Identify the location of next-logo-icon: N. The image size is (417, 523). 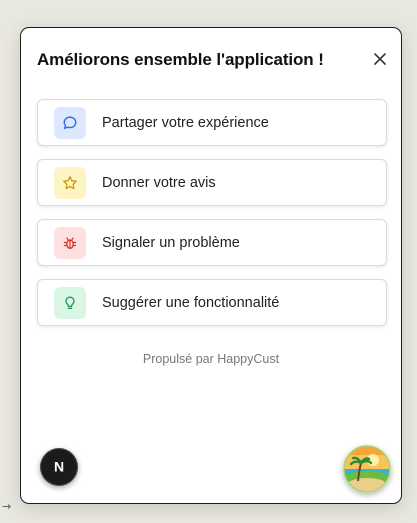
(59, 467).